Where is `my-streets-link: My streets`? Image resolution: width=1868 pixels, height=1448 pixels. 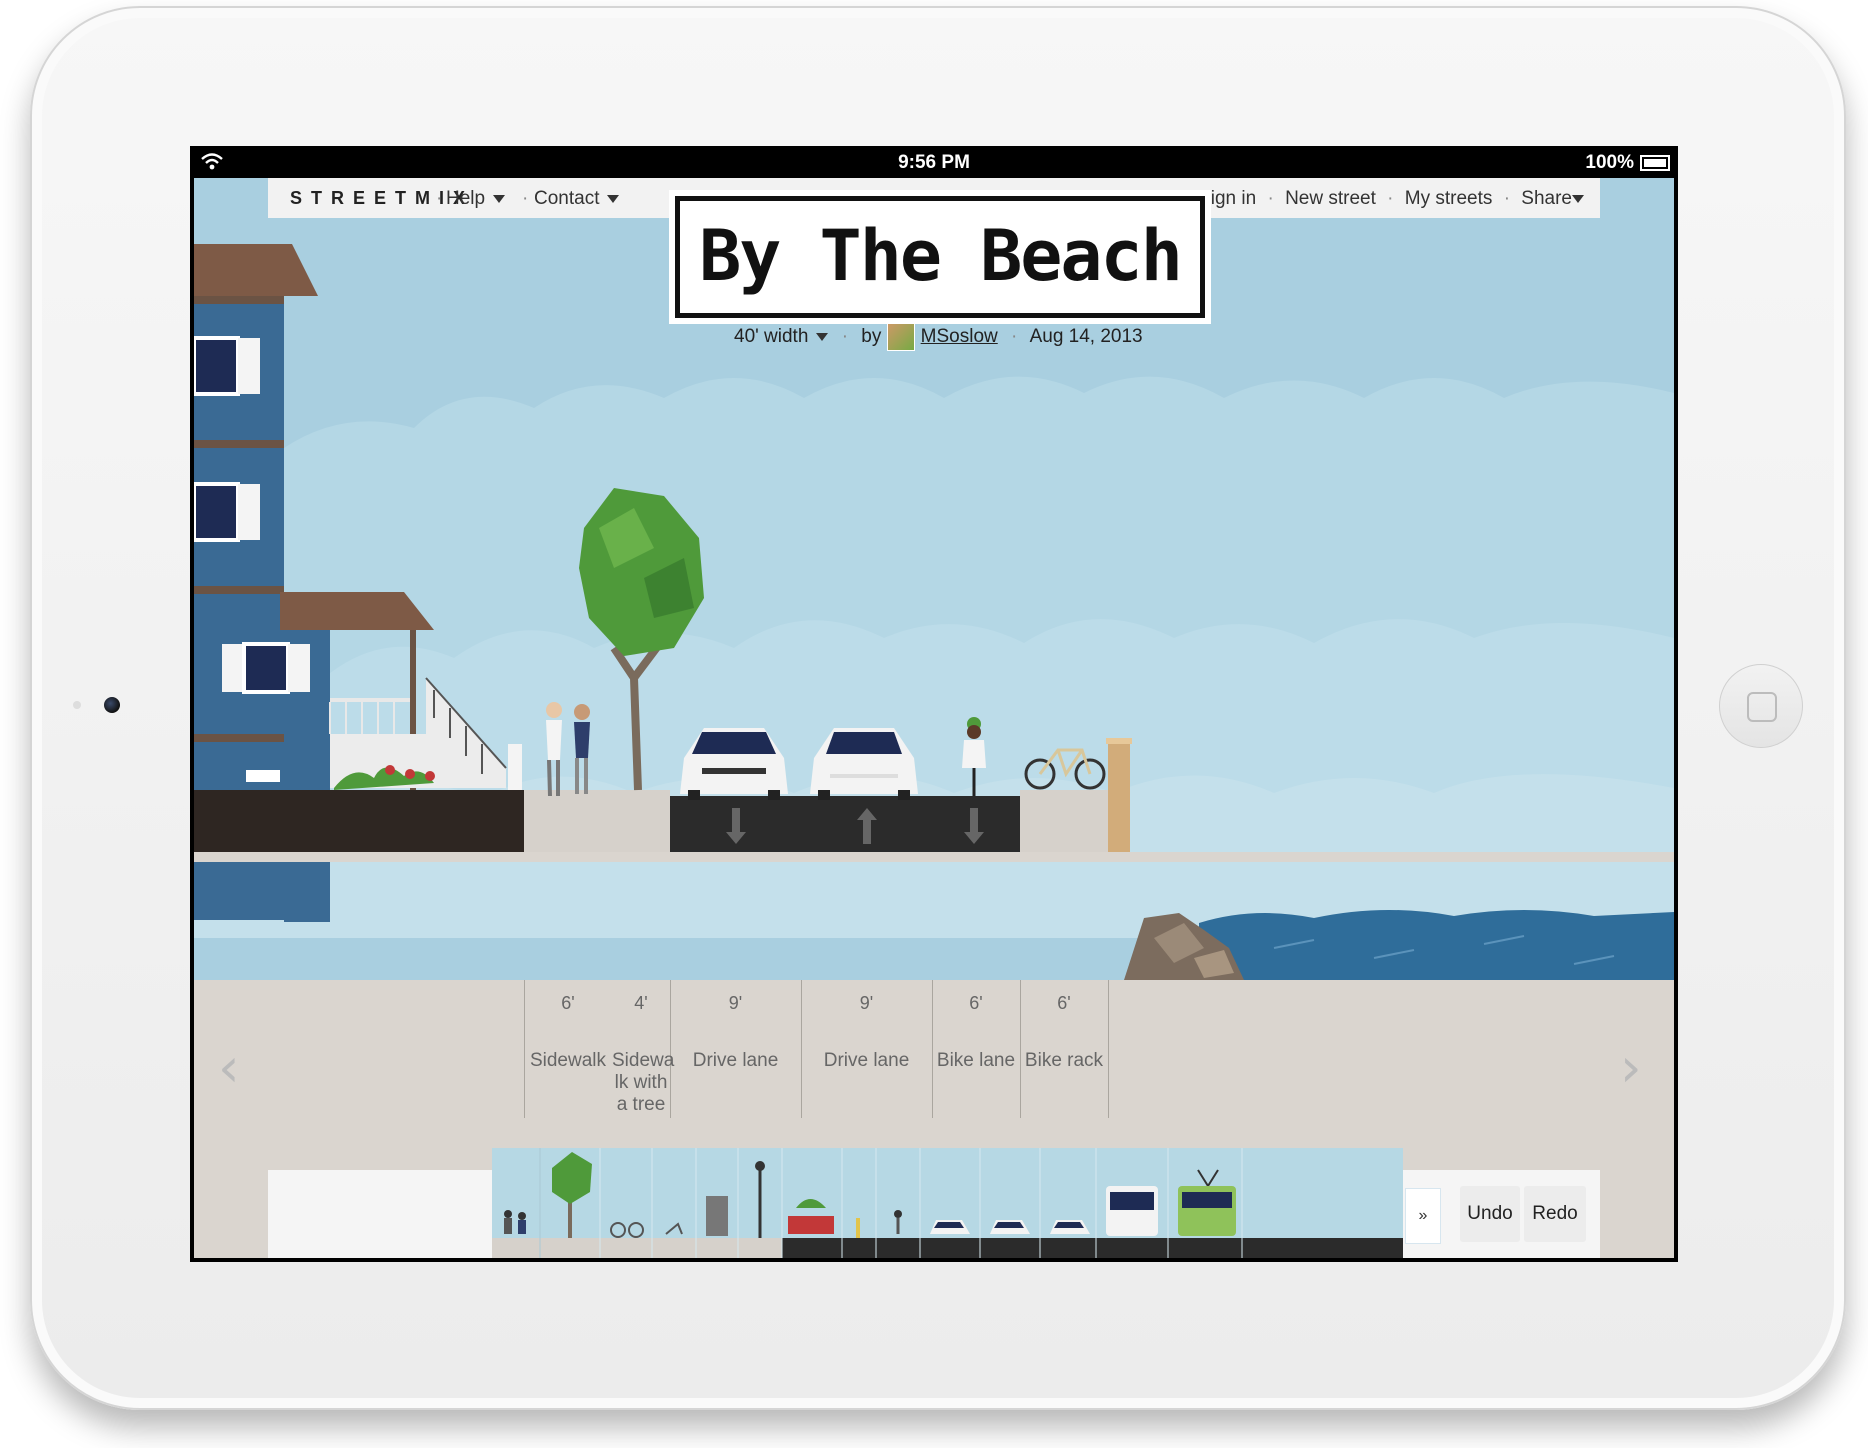
my-streets-link: My streets is located at coordinates (1449, 198).